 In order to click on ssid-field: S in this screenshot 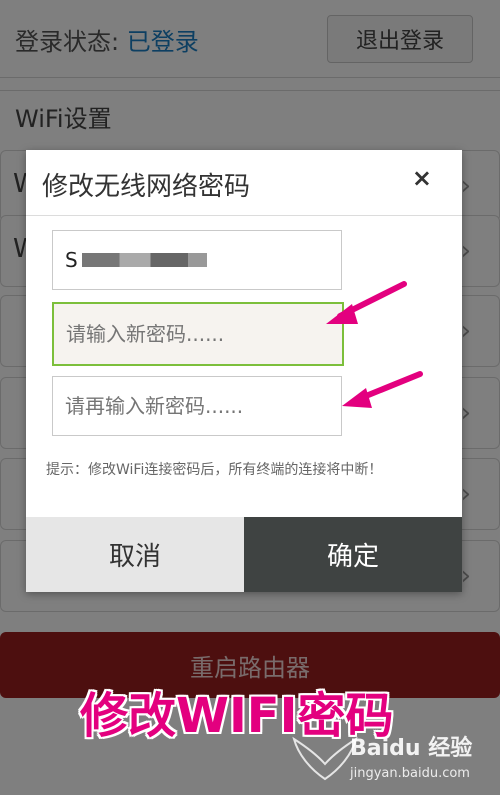, I will do `click(197, 260)`.